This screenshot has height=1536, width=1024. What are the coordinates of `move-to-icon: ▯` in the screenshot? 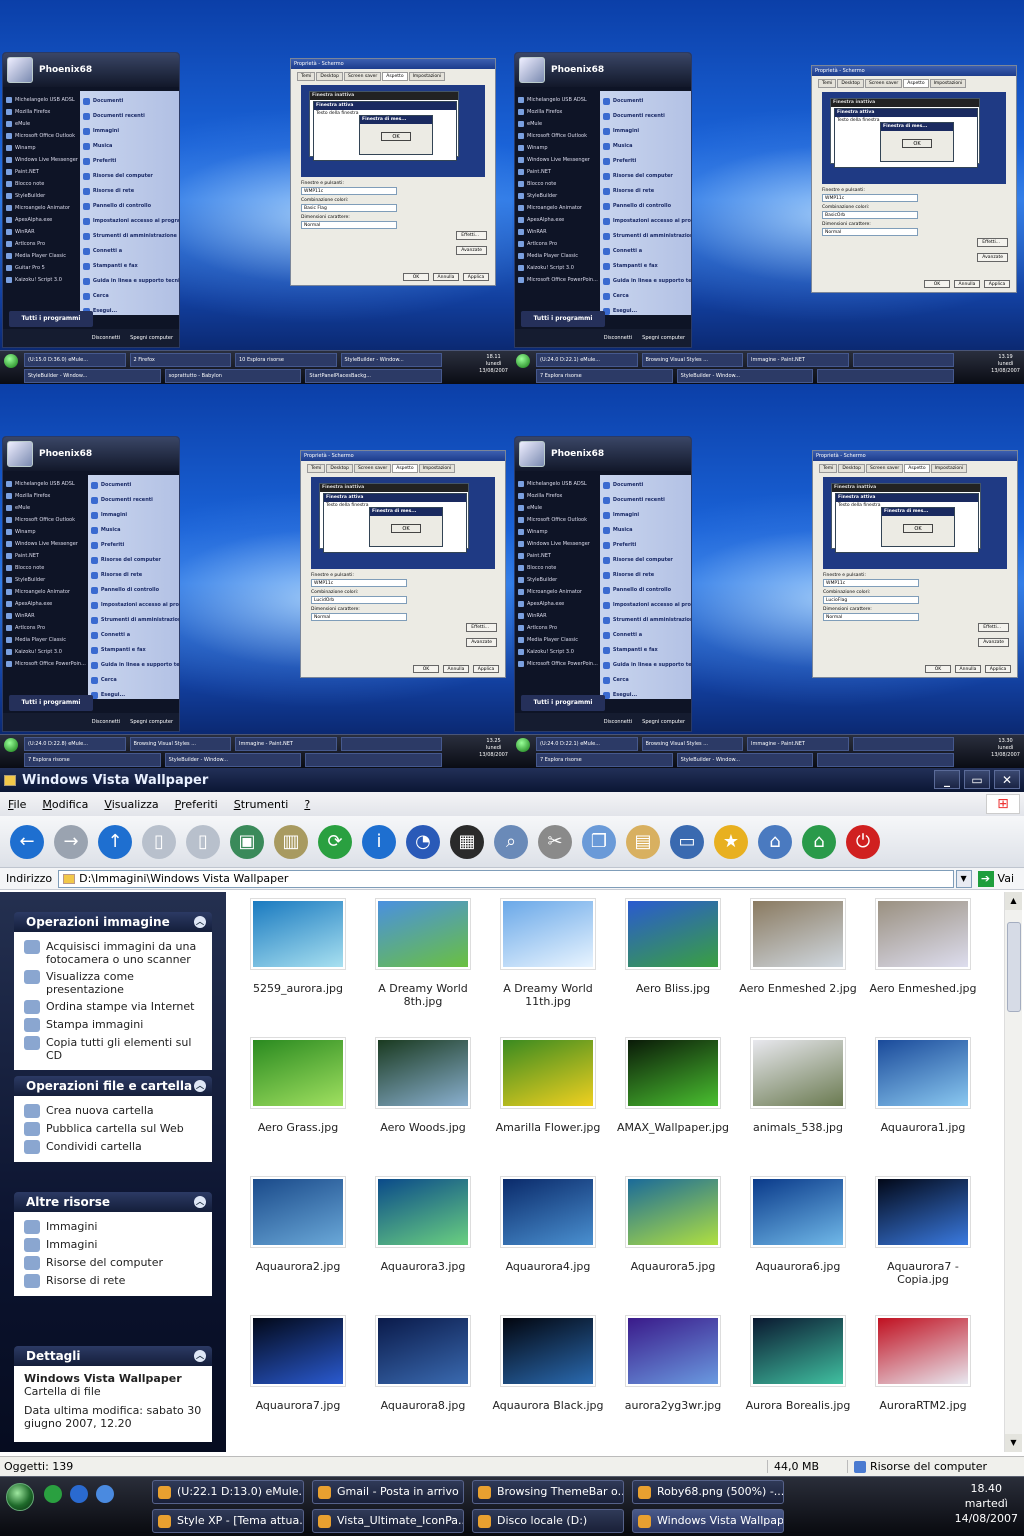 It's located at (203, 841).